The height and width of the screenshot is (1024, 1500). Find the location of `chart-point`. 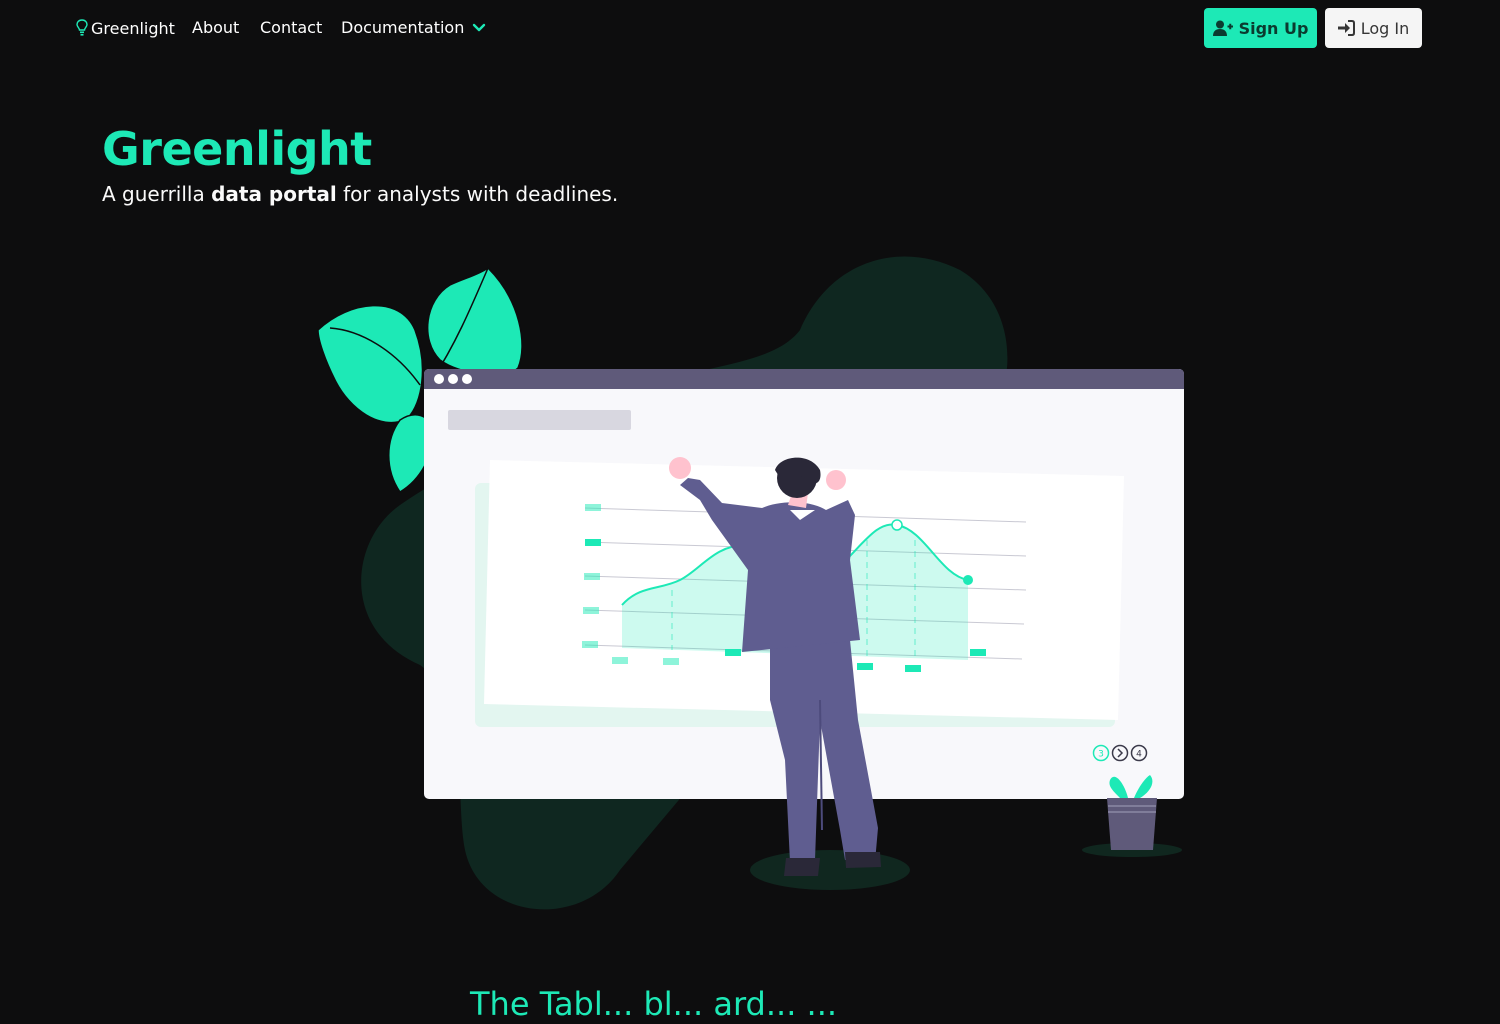

chart-point is located at coordinates (968, 580).